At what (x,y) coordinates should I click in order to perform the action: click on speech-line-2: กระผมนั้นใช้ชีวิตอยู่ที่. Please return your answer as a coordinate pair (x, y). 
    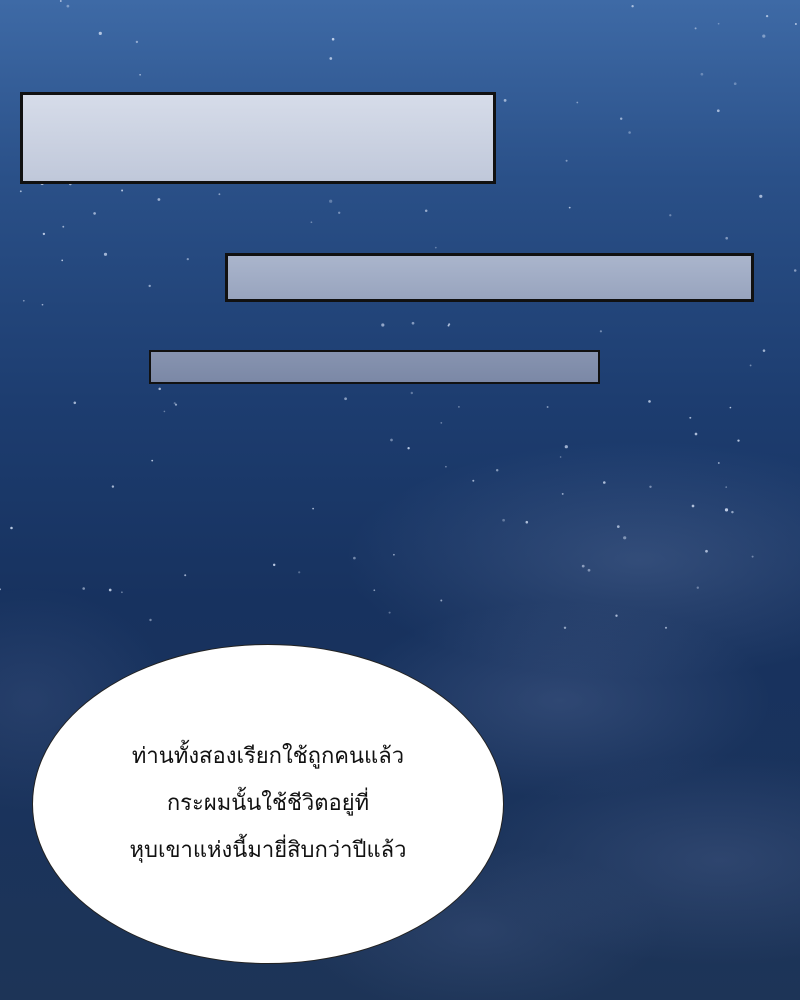
    Looking at the image, I should click on (268, 803).